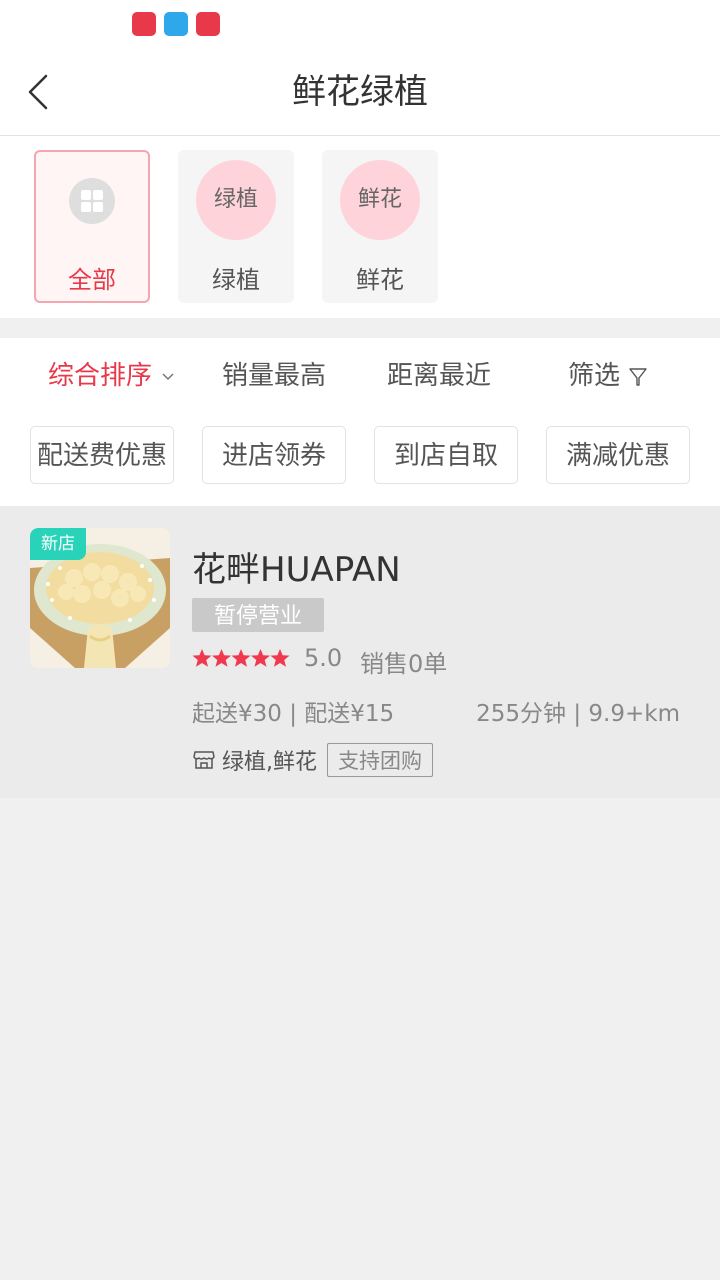 The width and height of the screenshot is (720, 1280). I want to click on nav-bar: 鲜花绿植, so click(360, 93).